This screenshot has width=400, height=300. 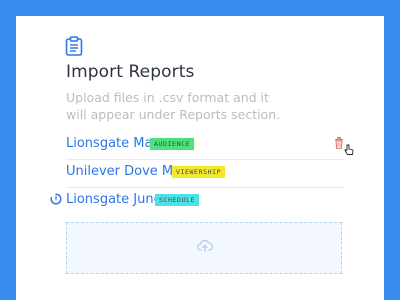 I want to click on report-name: Lionsgate June, so click(x=114, y=199).